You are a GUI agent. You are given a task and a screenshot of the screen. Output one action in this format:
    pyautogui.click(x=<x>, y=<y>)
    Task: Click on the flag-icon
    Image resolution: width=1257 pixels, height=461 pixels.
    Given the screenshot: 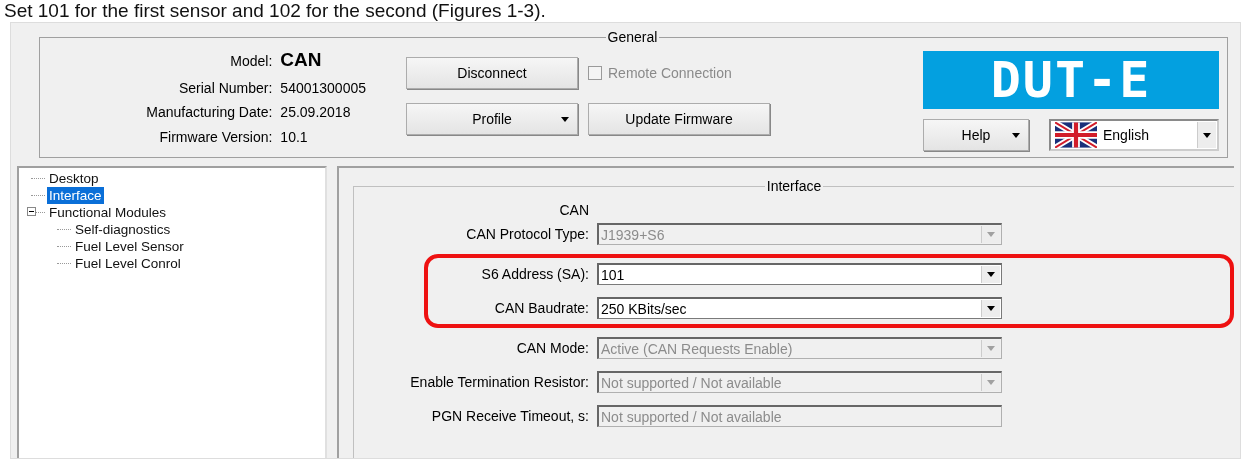 What is the action you would take?
    pyautogui.click(x=1076, y=135)
    